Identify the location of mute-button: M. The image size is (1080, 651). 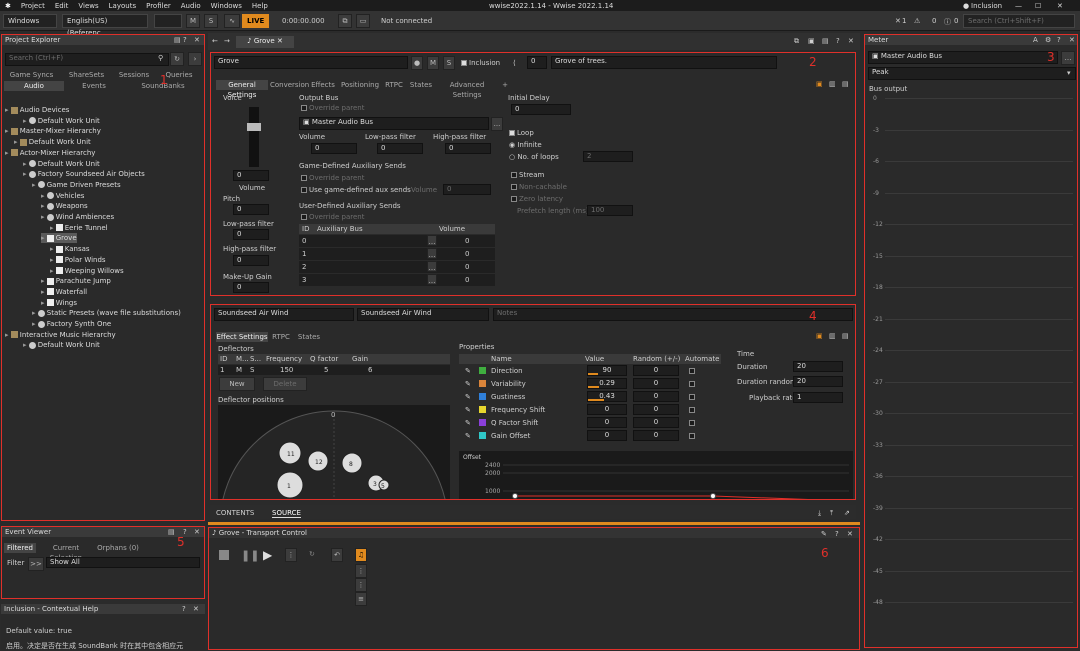
(433, 63).